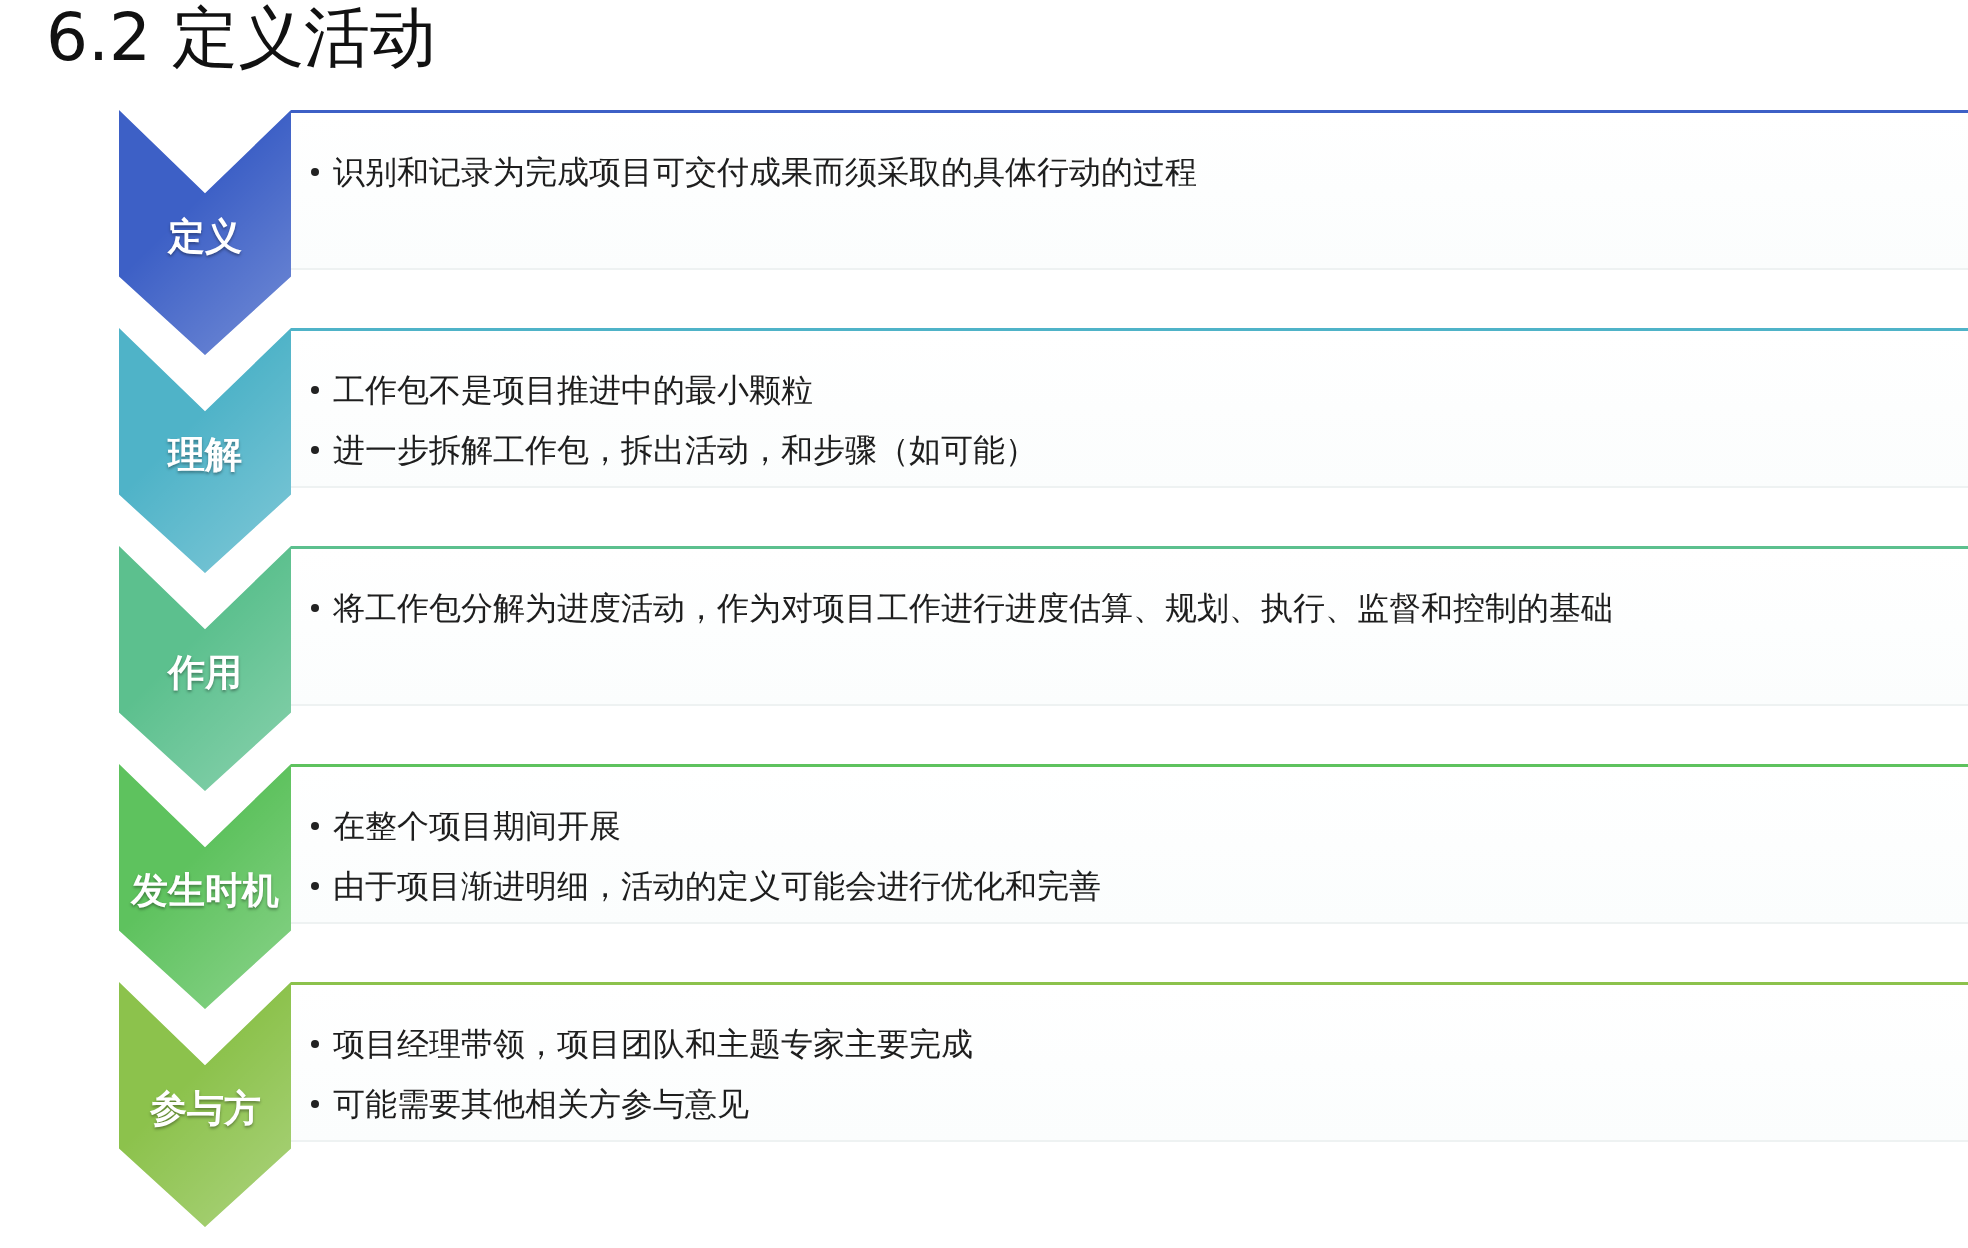  What do you see at coordinates (765, 172) in the screenshot?
I see `bullet-text: 识别和记录为完成项目可交付成果而须采取的具体行动的过程` at bounding box center [765, 172].